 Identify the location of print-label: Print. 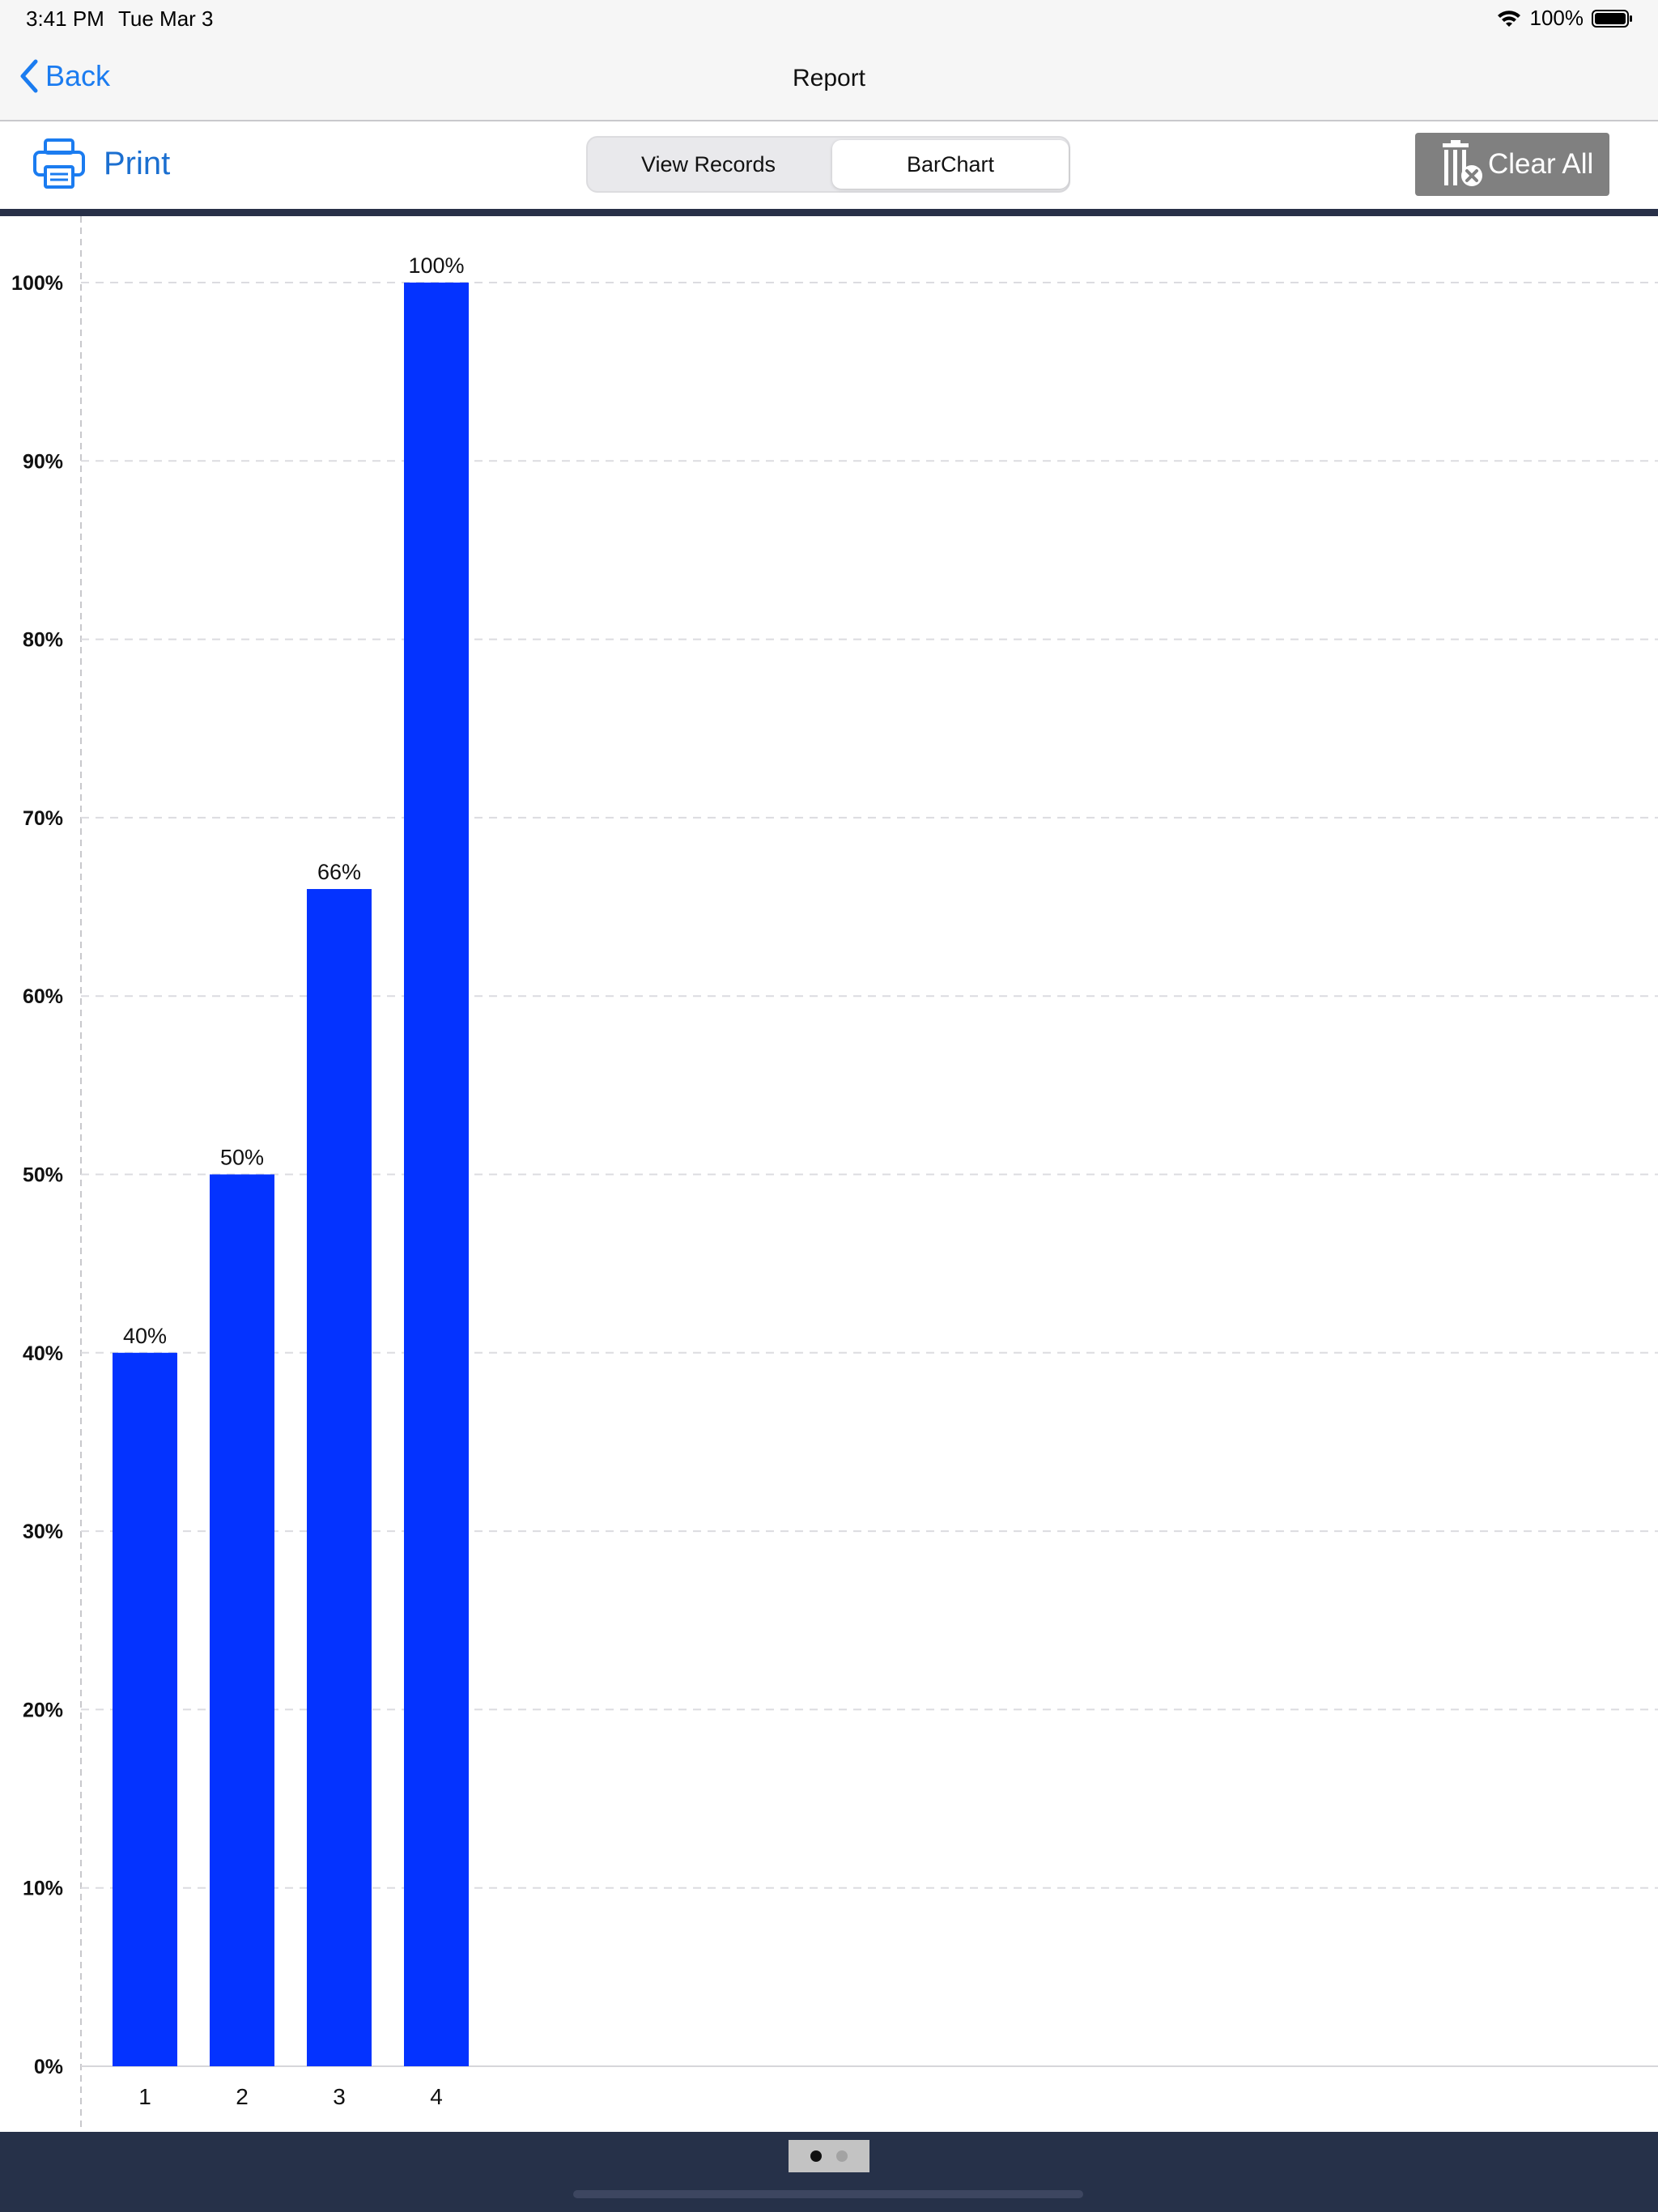
(137, 163).